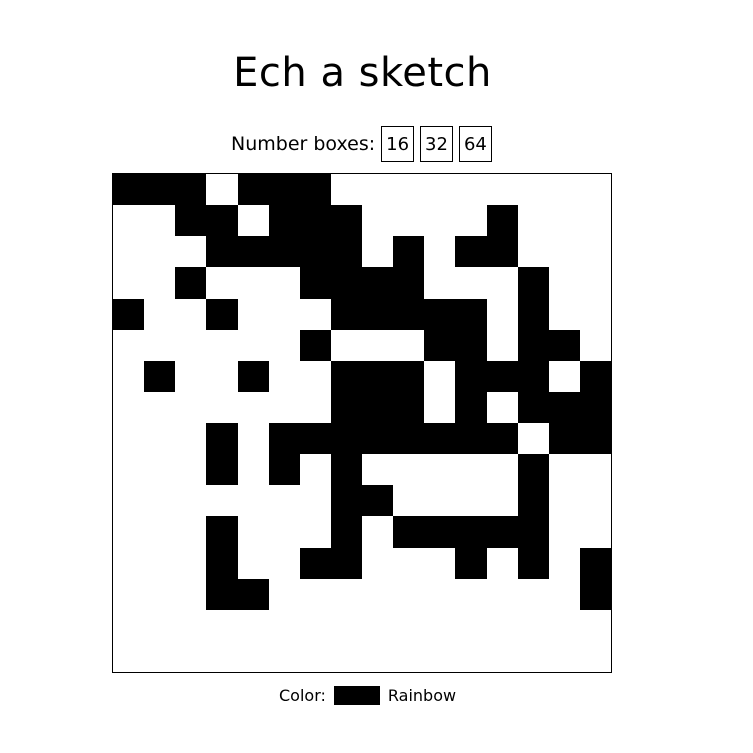  What do you see at coordinates (398, 144) in the screenshot?
I see `size-16-button: 16` at bounding box center [398, 144].